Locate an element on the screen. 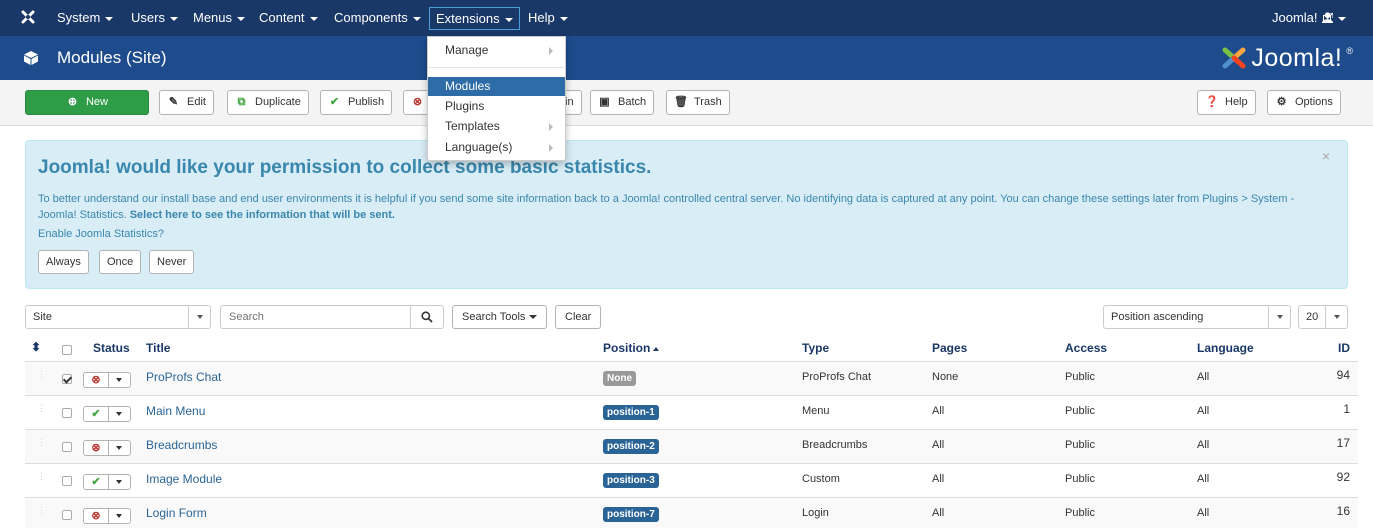 The width and height of the screenshot is (1373, 528). menu-item-languages: Language(s) is located at coordinates (496, 147).